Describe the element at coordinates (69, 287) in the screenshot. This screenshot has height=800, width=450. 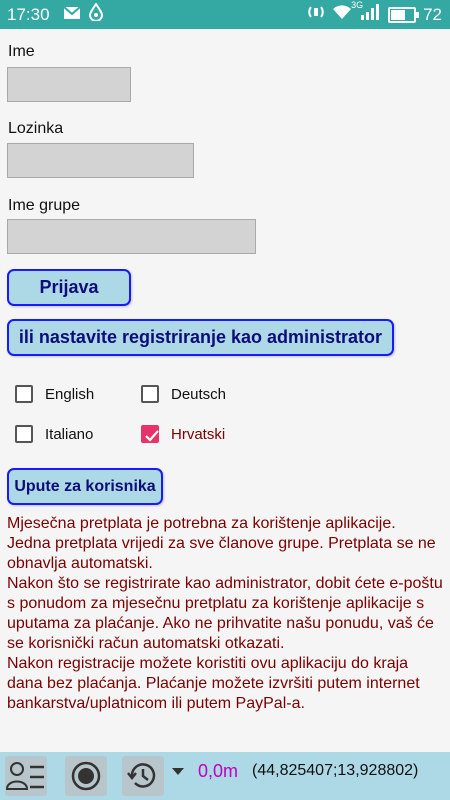
I see `login-button: Prijava` at that location.